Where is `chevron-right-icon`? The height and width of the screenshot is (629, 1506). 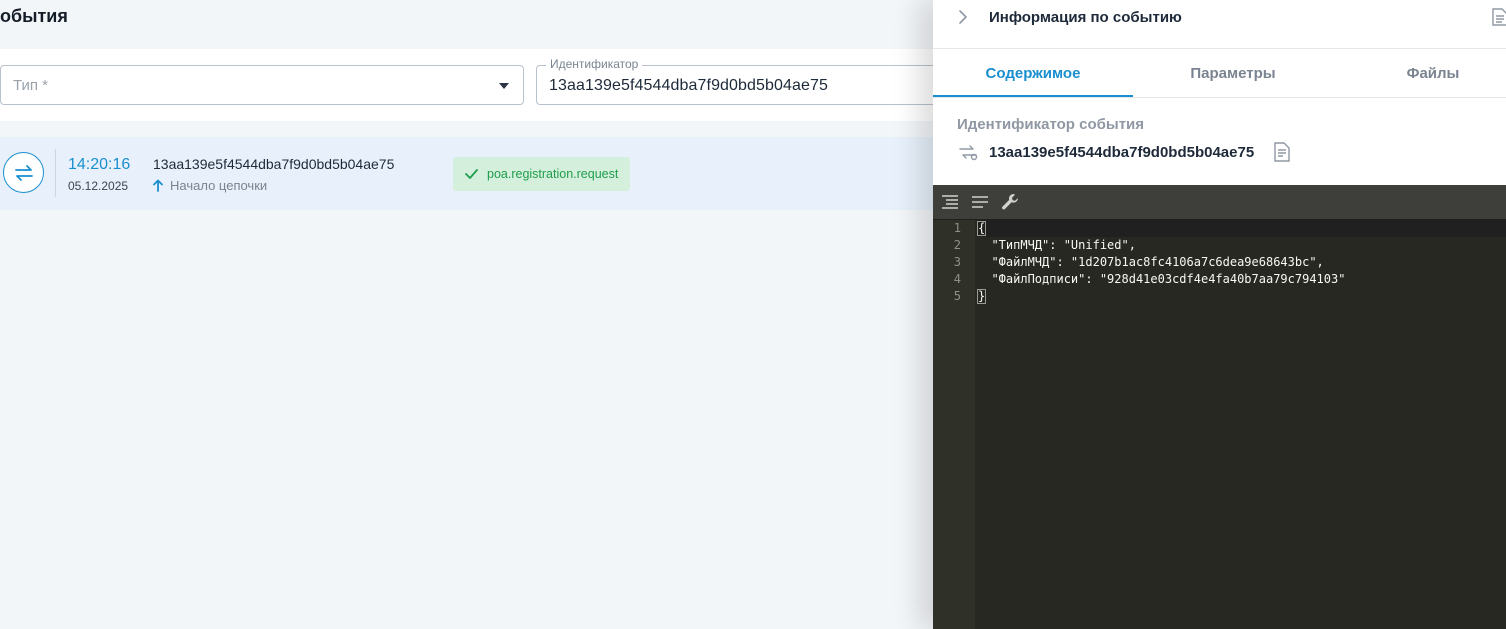
chevron-right-icon is located at coordinates (963, 17).